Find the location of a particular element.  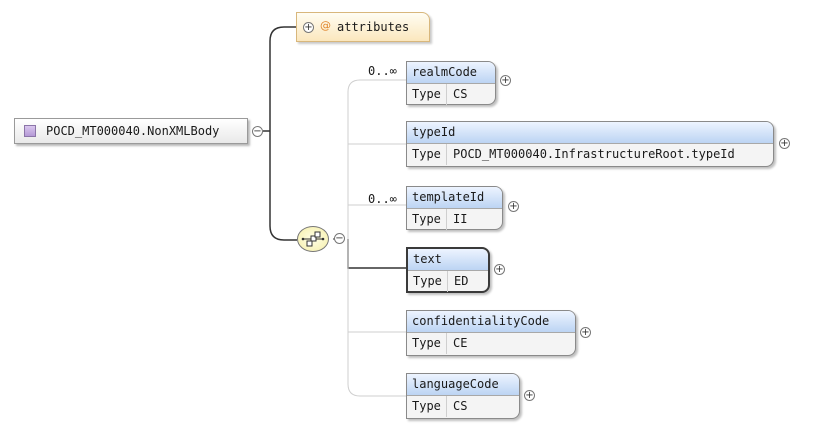

complex-type-icon is located at coordinates (30, 131).